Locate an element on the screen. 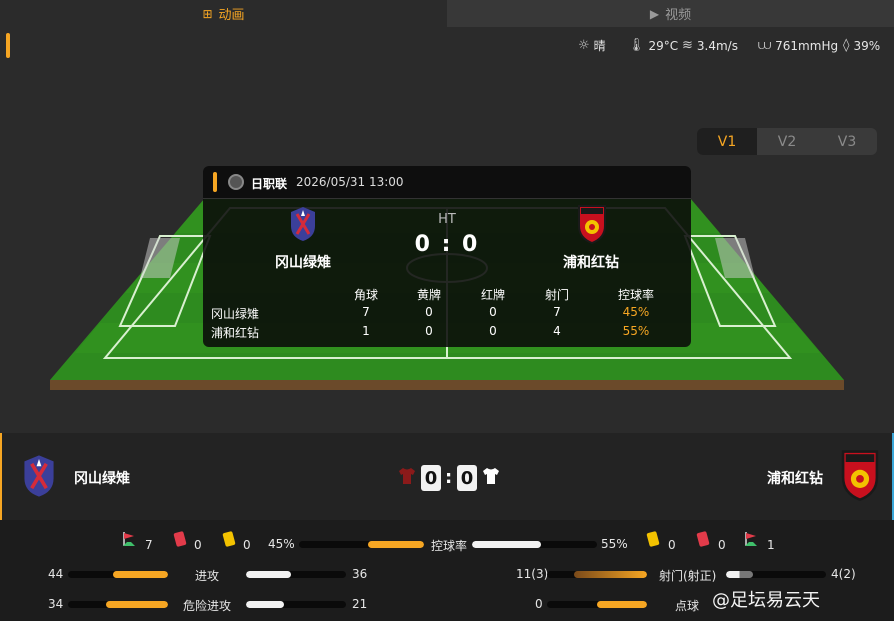 This screenshot has width=894, height=621. league-name: 日职联 is located at coordinates (269, 184).